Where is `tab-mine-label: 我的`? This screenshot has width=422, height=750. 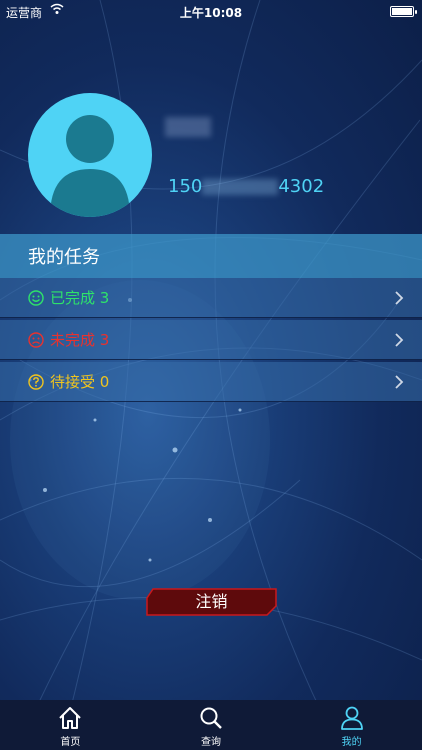 tab-mine-label: 我的 is located at coordinates (351, 742).